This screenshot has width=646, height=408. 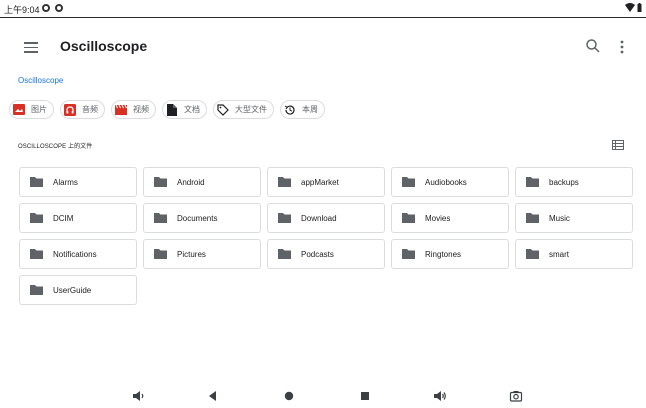 I want to click on chip-video: 视频, so click(x=133, y=109).